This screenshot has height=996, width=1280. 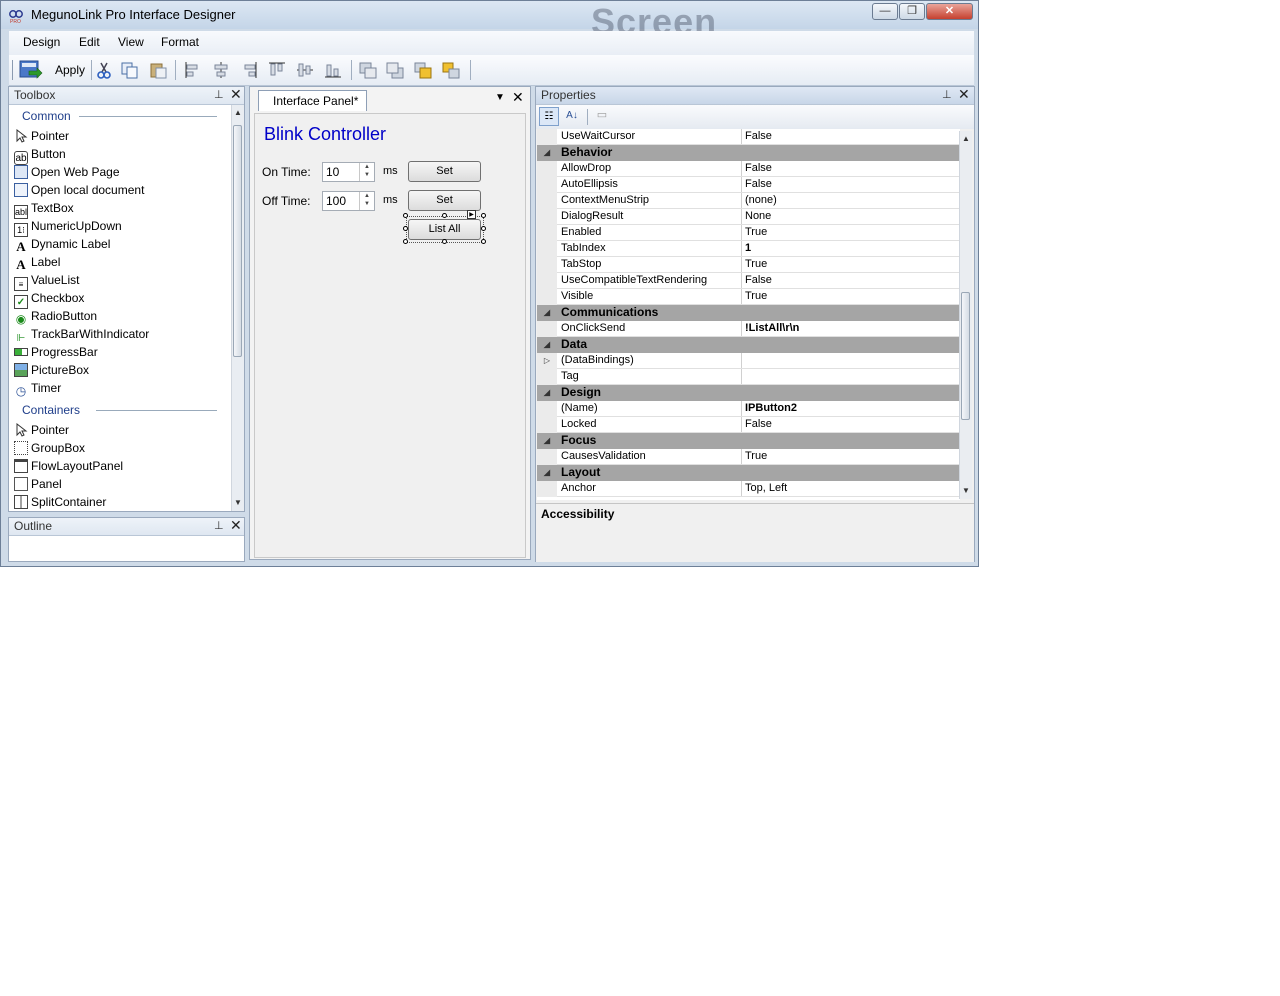 What do you see at coordinates (70, 70) in the screenshot?
I see `apply-button: Apply` at bounding box center [70, 70].